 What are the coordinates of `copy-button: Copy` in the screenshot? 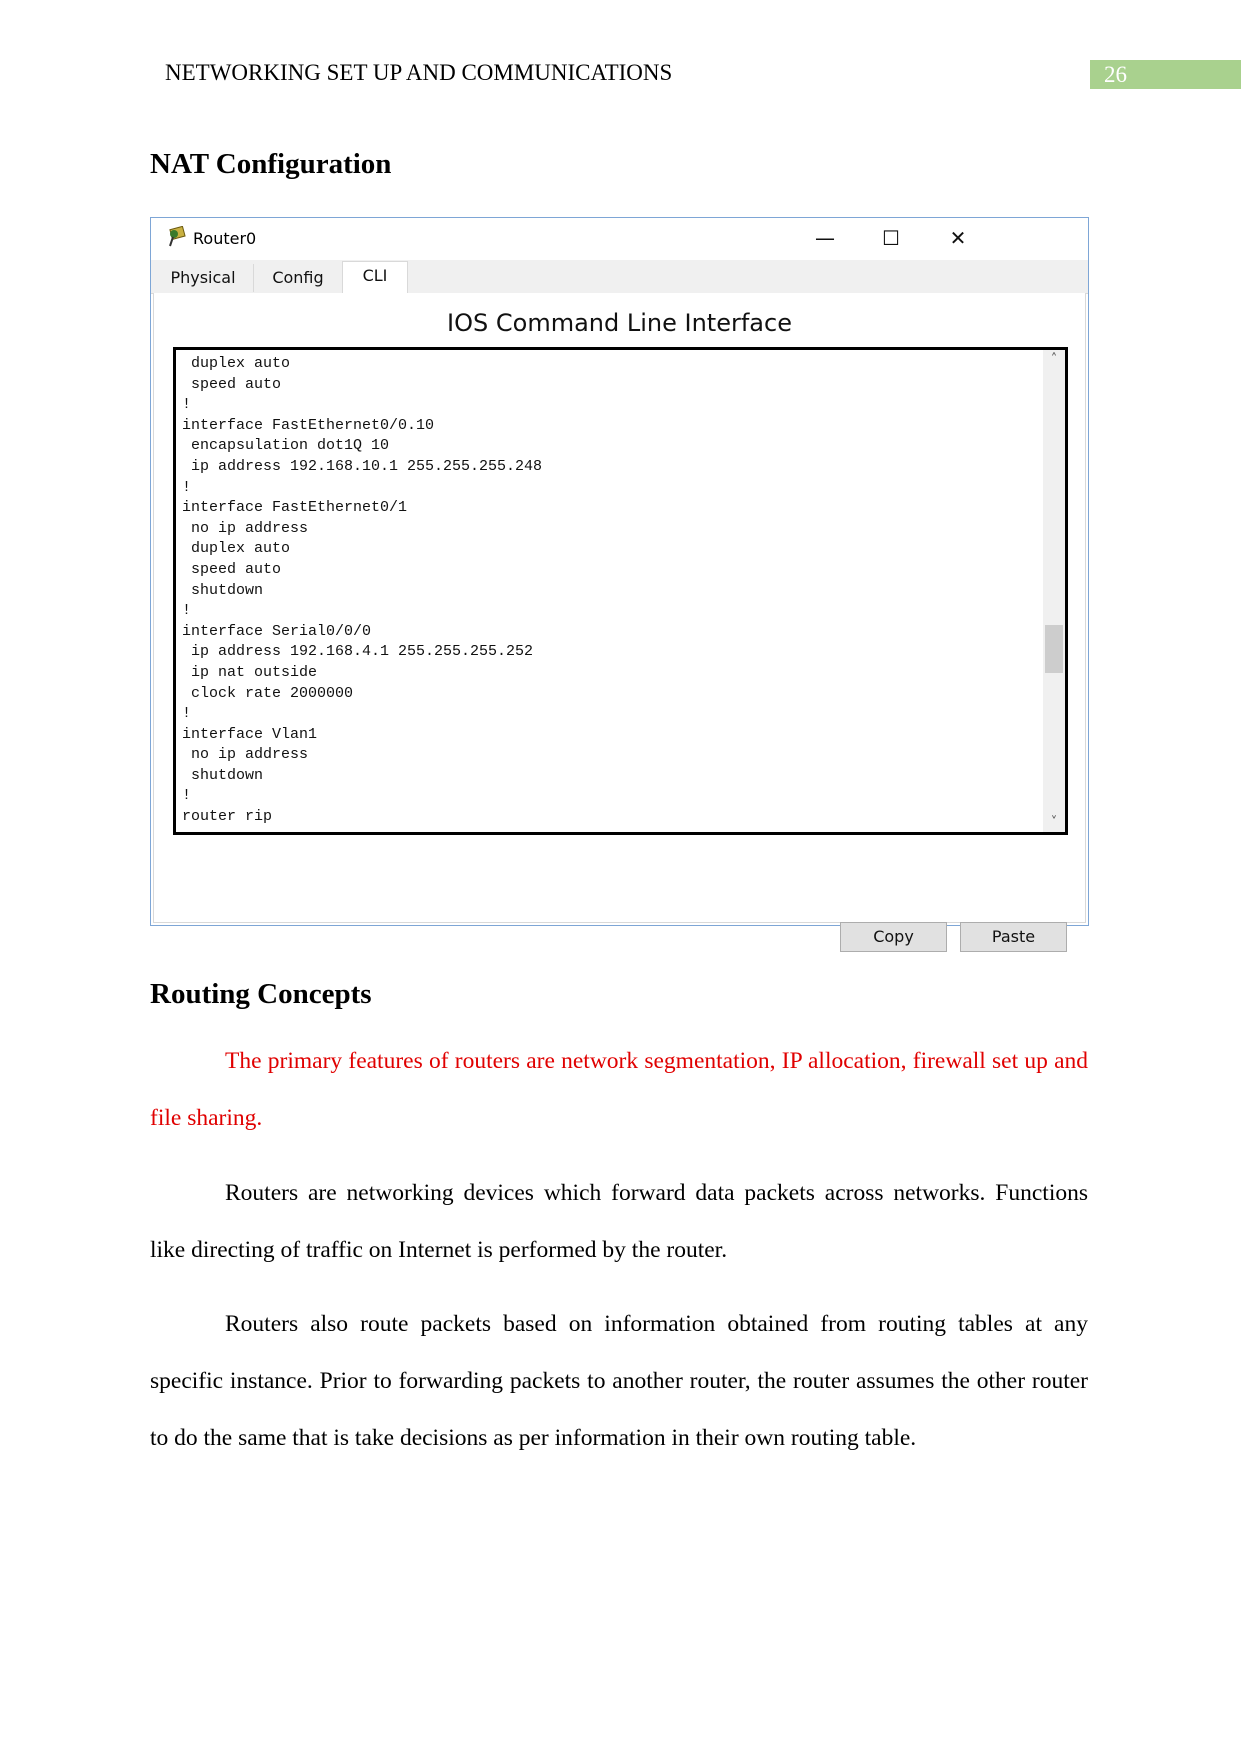 It's located at (893, 937).